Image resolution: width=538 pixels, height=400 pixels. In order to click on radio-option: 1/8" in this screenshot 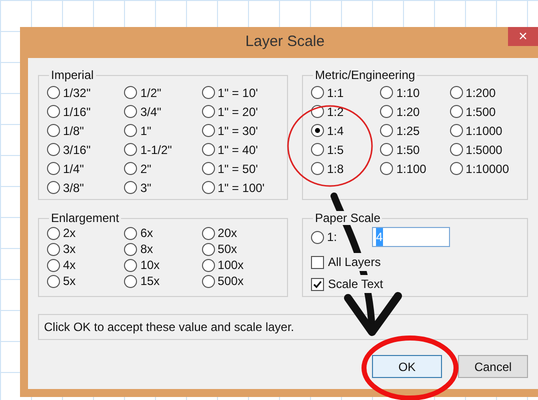, I will do `click(85, 130)`.